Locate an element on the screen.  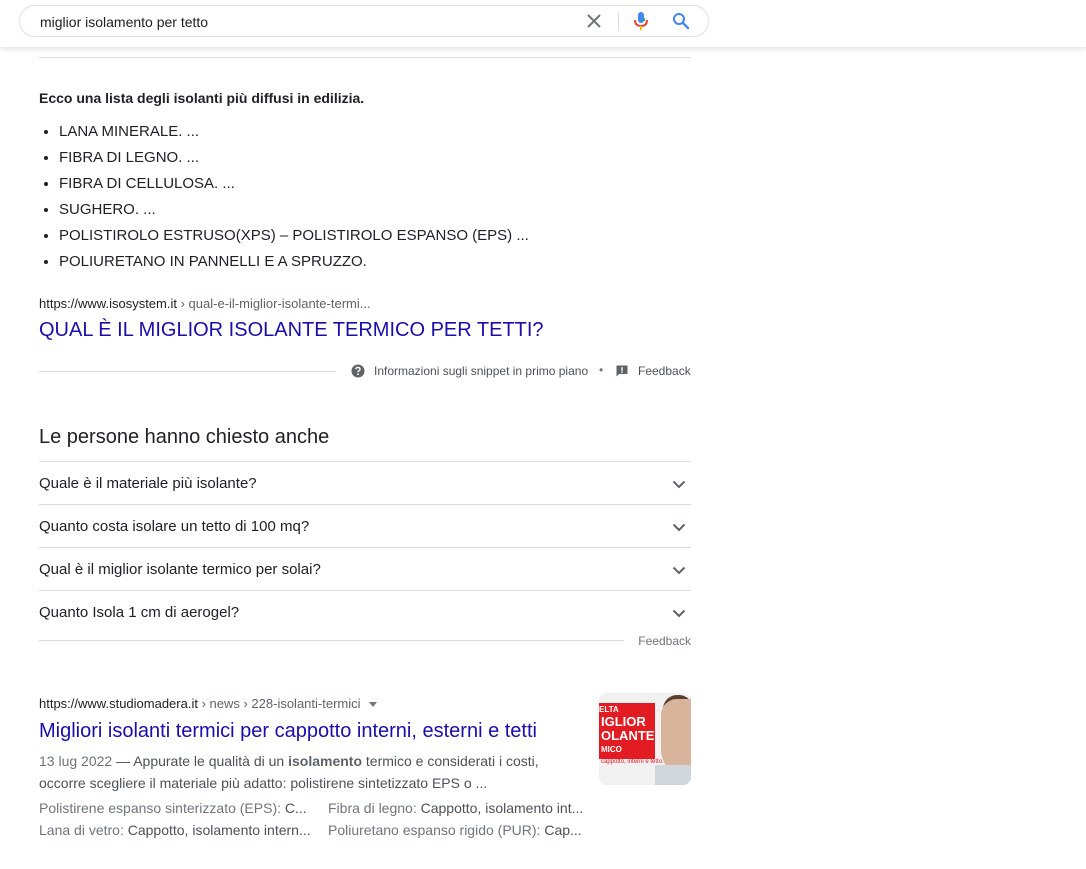
thumbnail-headline: IGLIOR OLANTE MICO is located at coordinates (627, 736).